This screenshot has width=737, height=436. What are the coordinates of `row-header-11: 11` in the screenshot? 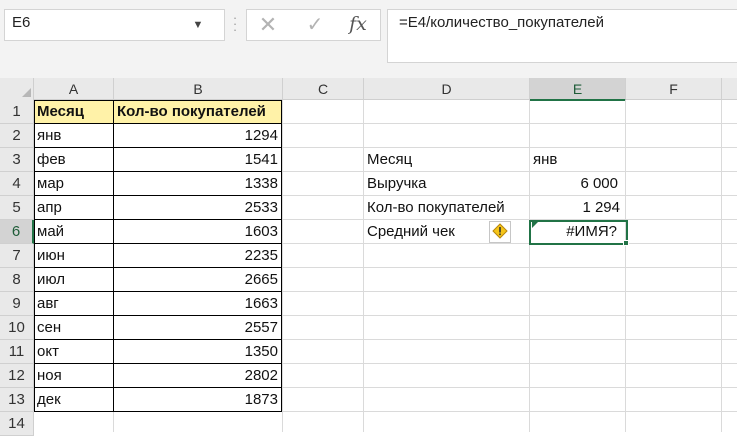 It's located at (17, 352).